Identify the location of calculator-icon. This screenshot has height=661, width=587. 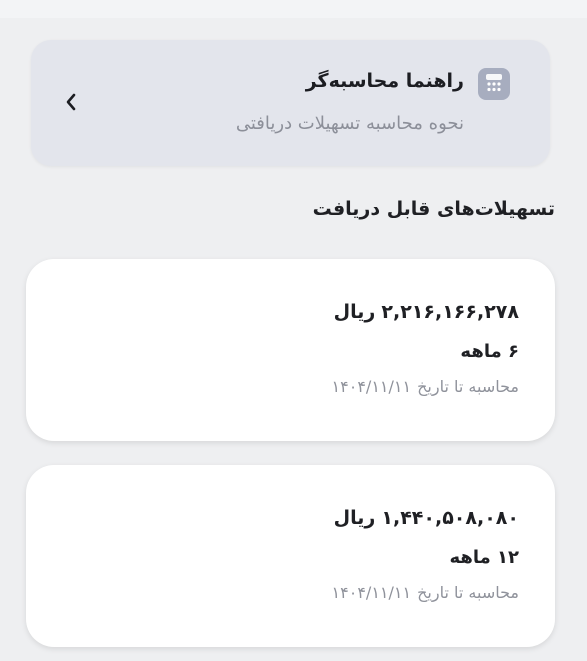
(494, 84).